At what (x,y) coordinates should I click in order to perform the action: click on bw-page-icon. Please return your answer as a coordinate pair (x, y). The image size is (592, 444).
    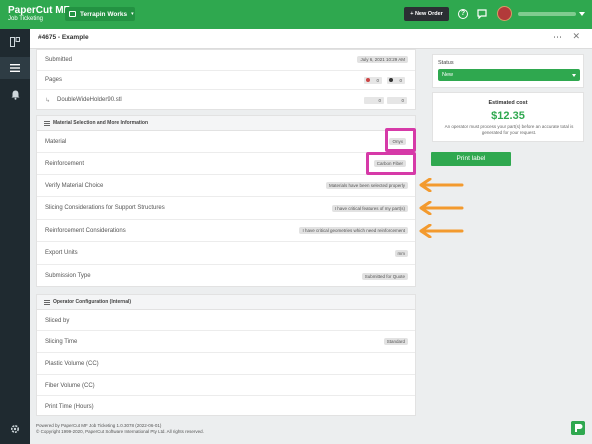
    Looking at the image, I should click on (391, 80).